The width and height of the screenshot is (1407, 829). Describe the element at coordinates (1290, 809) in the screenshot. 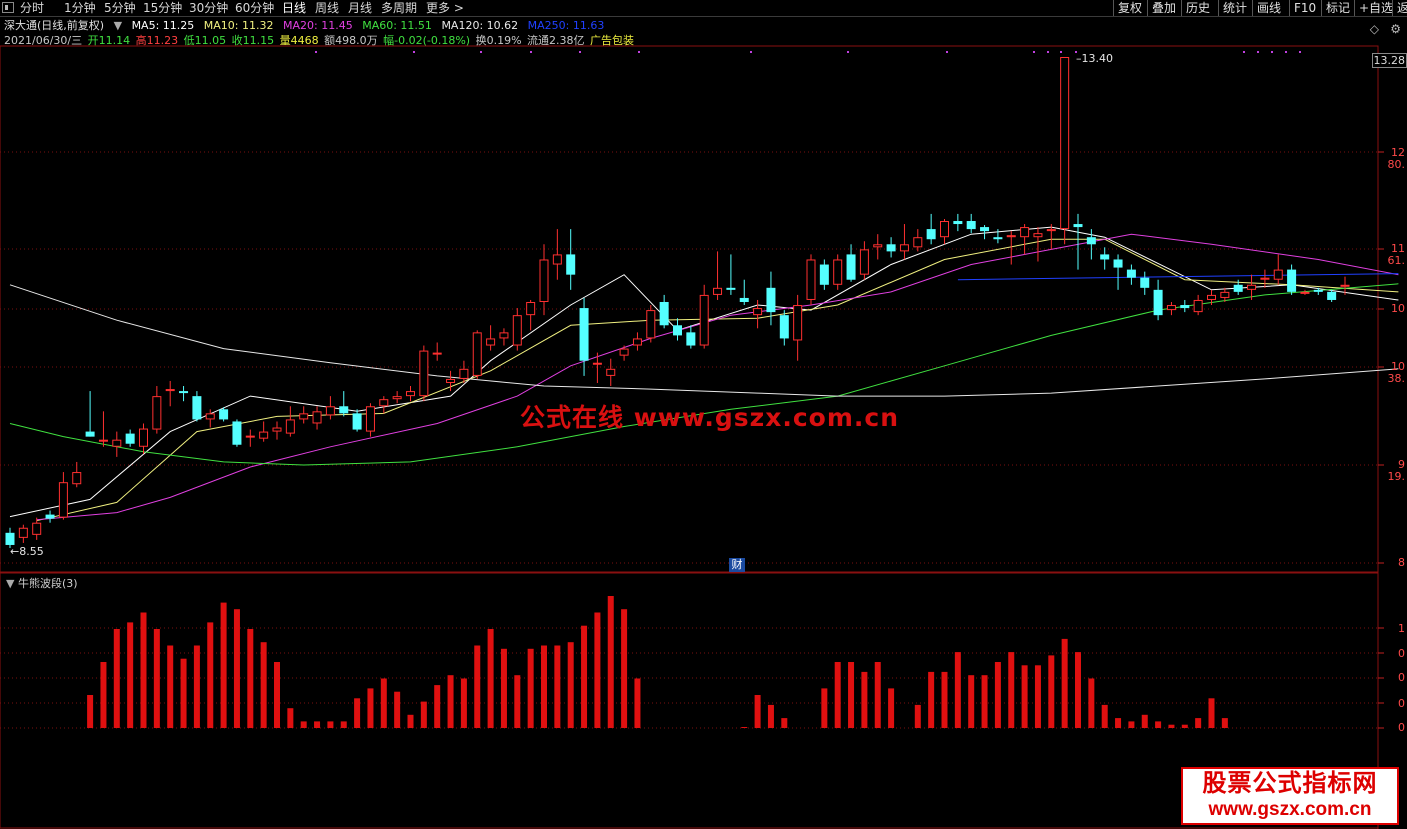

I see `brand-url: www.gszx.com.cn` at that location.